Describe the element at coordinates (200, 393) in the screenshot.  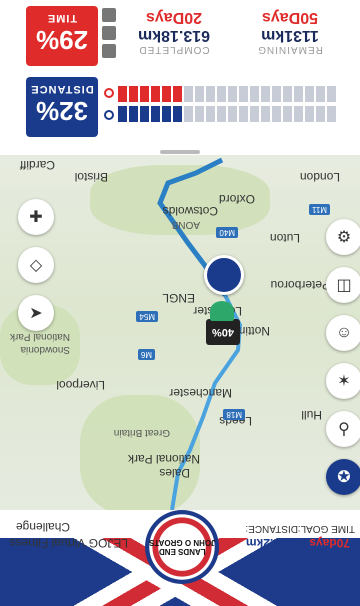
I see `map-label: Manchester` at that location.